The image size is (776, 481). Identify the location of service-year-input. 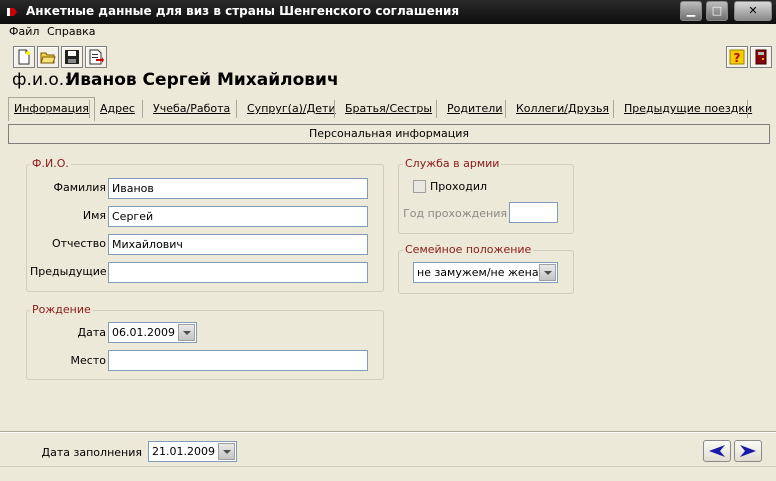
(533, 212).